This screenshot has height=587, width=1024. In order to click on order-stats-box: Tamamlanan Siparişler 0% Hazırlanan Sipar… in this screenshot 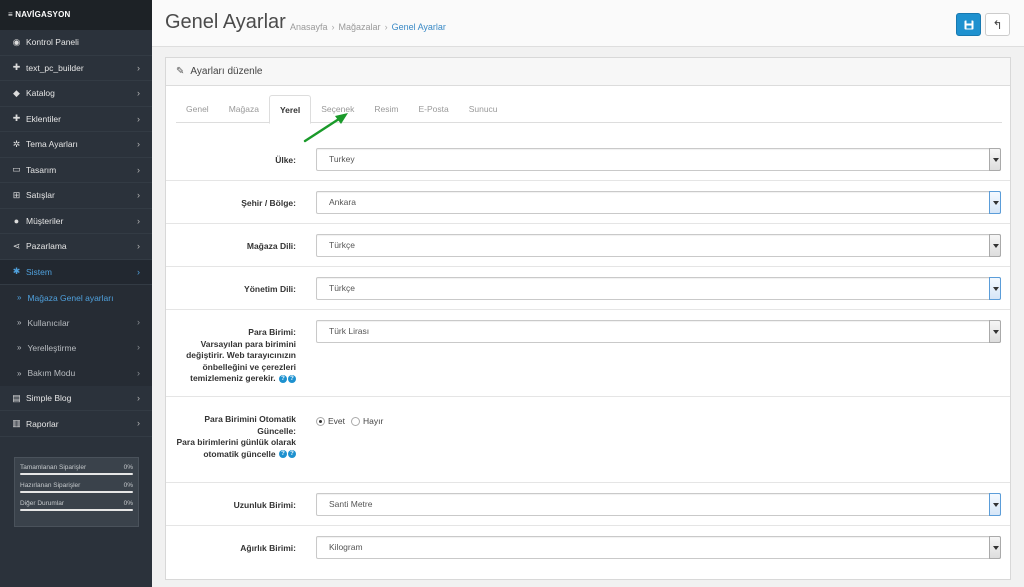, I will do `click(76, 492)`.